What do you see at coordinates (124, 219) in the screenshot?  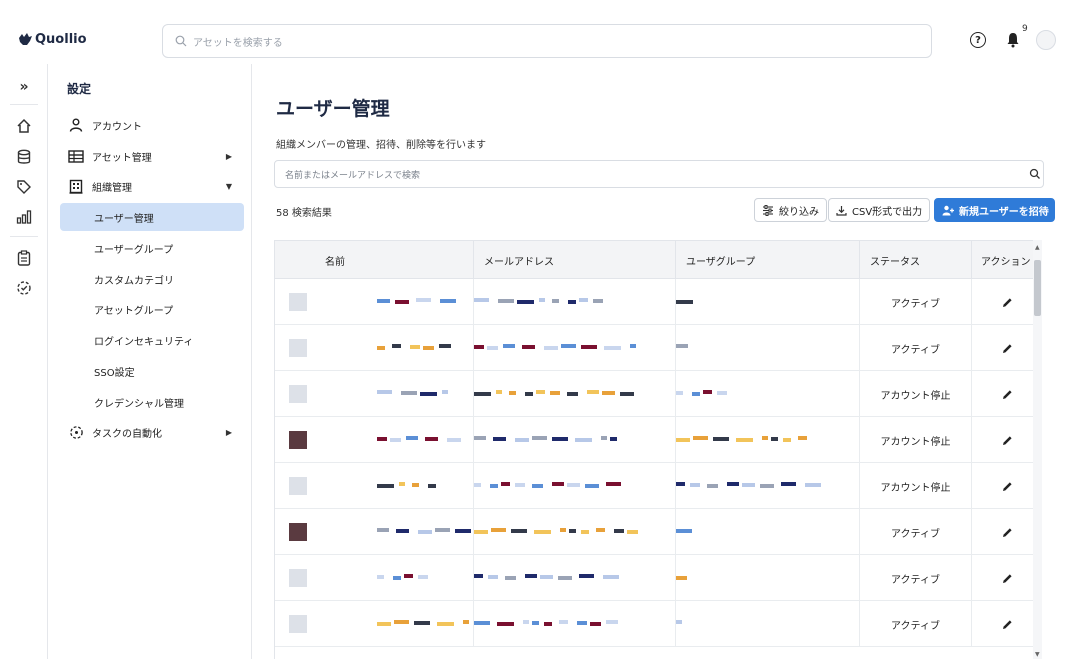 I see `sidebar-sub-label: ユーザー管理` at bounding box center [124, 219].